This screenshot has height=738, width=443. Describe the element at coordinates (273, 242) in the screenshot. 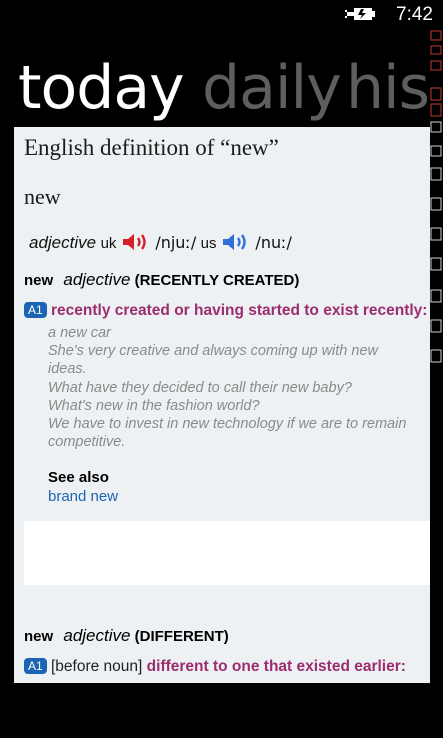

I see `us-ipa: /nuː/` at that location.